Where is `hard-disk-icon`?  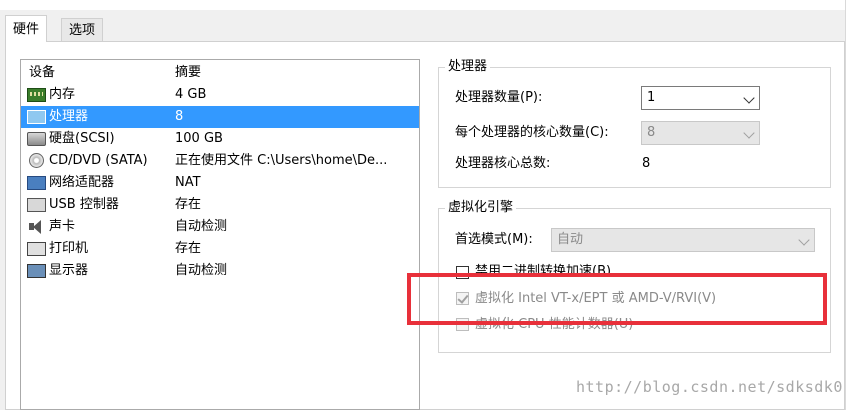 hard-disk-icon is located at coordinates (36, 139).